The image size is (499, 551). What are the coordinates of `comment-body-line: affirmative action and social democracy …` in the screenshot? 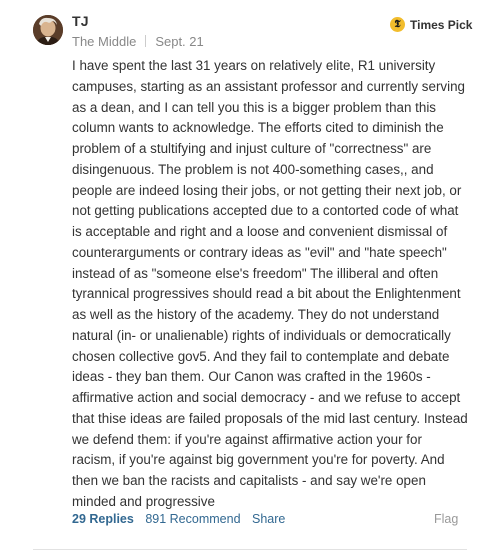 It's located at (266, 397).